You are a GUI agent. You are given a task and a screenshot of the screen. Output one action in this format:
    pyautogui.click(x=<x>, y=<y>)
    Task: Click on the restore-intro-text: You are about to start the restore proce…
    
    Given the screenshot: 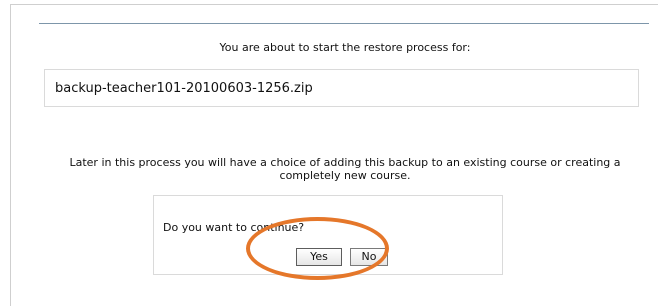 What is the action you would take?
    pyautogui.click(x=345, y=47)
    